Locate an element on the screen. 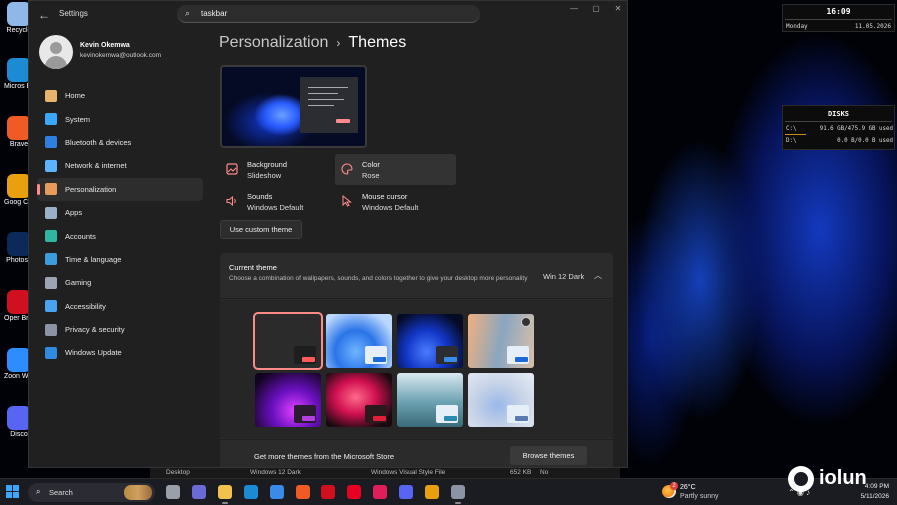 The height and width of the screenshot is (505, 897). option-title: Background is located at coordinates (267, 164).